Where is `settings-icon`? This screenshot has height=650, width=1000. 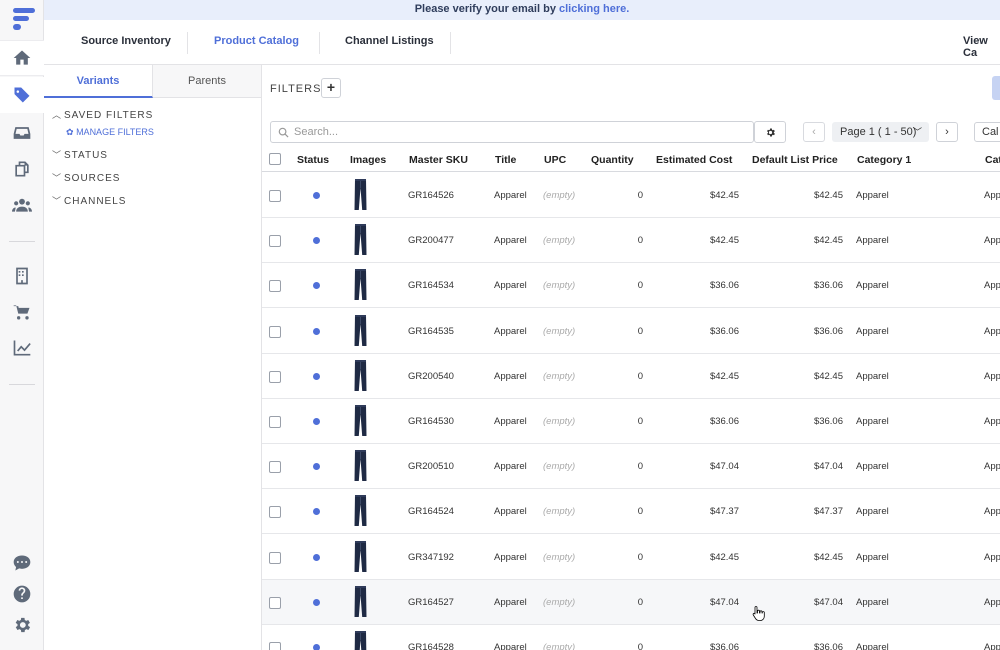
settings-icon is located at coordinates (22, 625).